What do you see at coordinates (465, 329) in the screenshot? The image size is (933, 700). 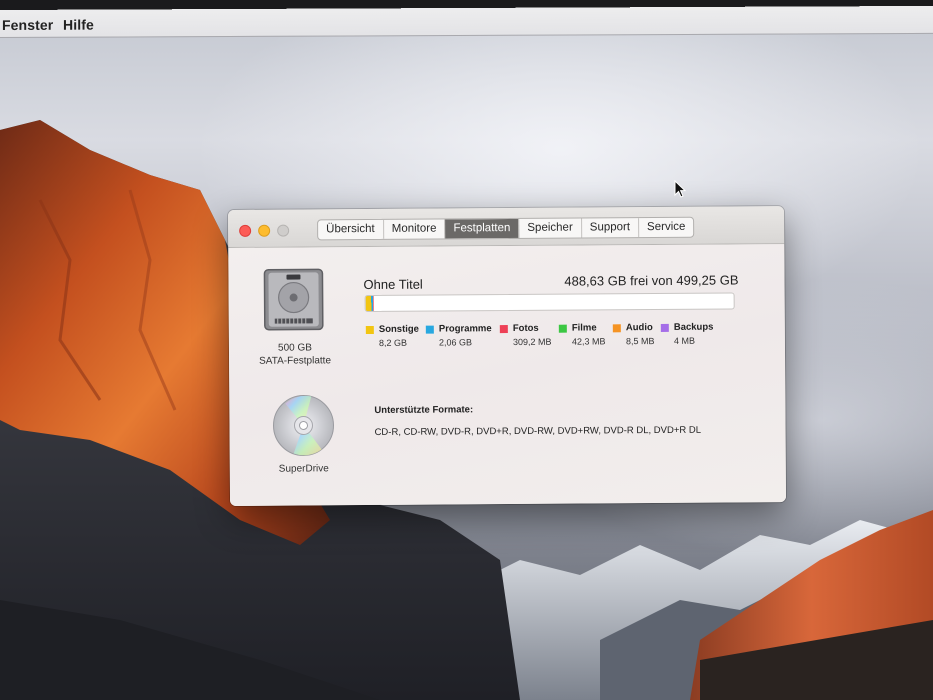 I see `legend-label: Programme` at bounding box center [465, 329].